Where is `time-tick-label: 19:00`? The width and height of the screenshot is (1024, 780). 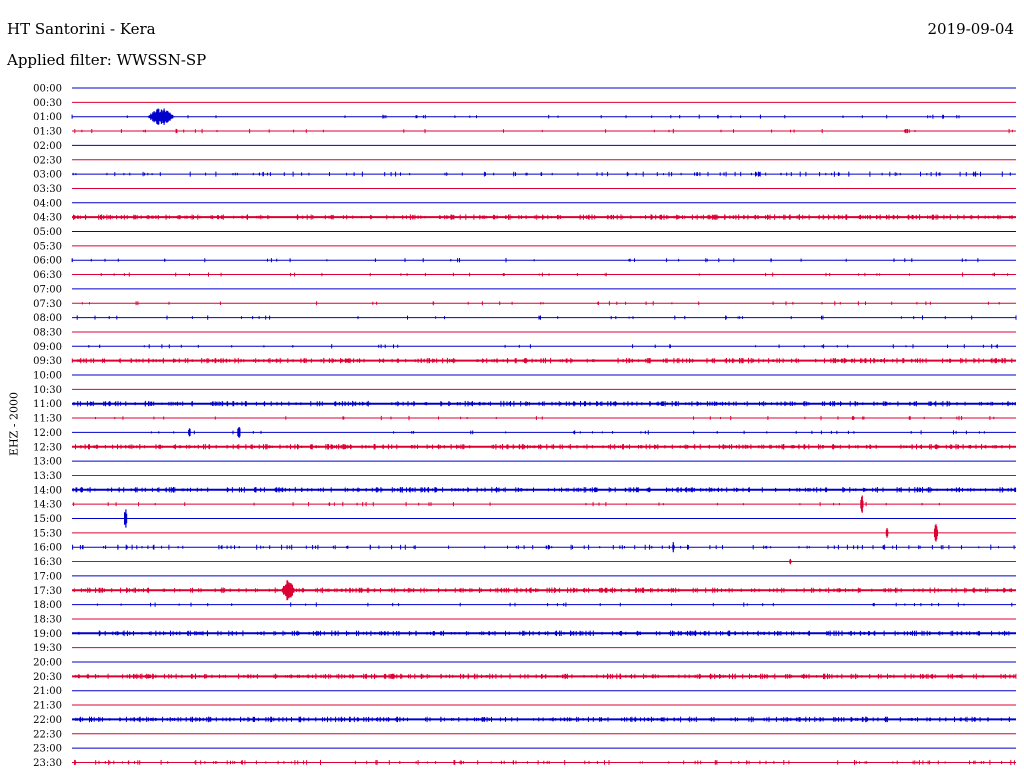
time-tick-label: 19:00 is located at coordinates (47, 634).